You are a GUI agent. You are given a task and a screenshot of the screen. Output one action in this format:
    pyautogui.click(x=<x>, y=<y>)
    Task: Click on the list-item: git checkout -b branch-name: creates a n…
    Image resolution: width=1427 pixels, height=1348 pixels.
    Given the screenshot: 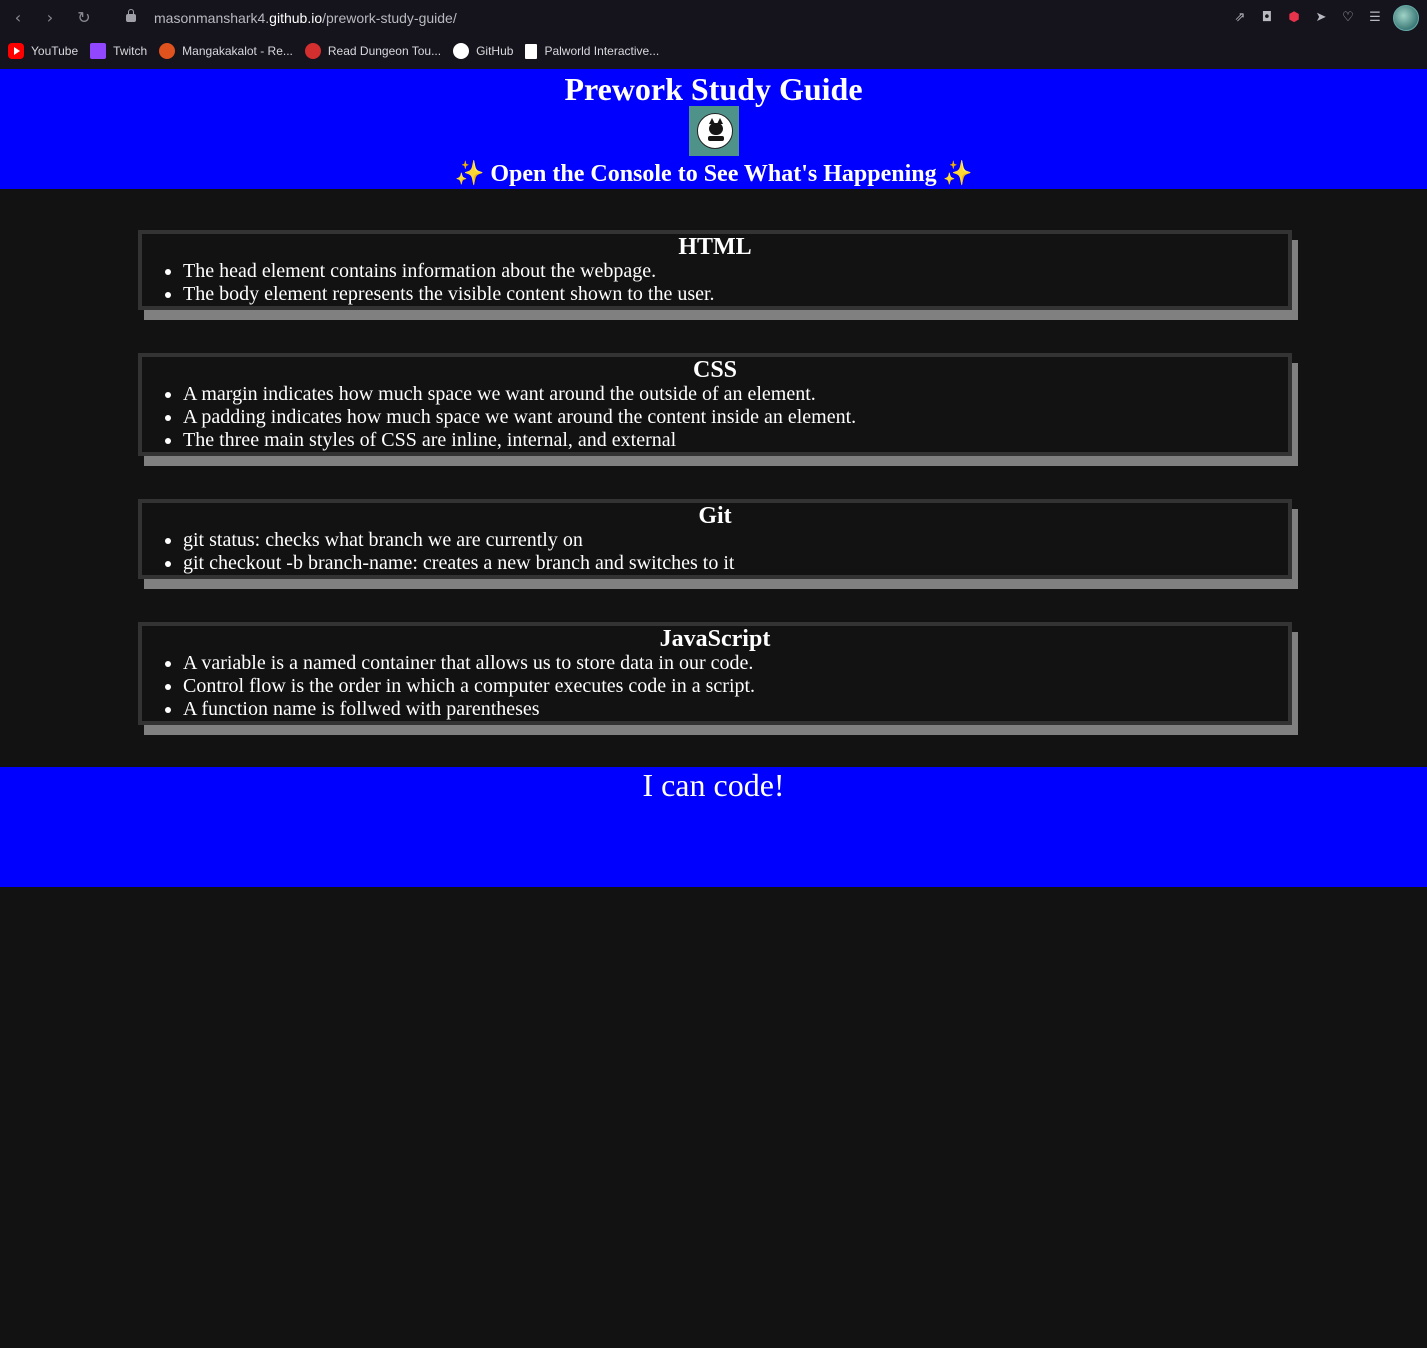 What is the action you would take?
    pyautogui.click(x=735, y=563)
    